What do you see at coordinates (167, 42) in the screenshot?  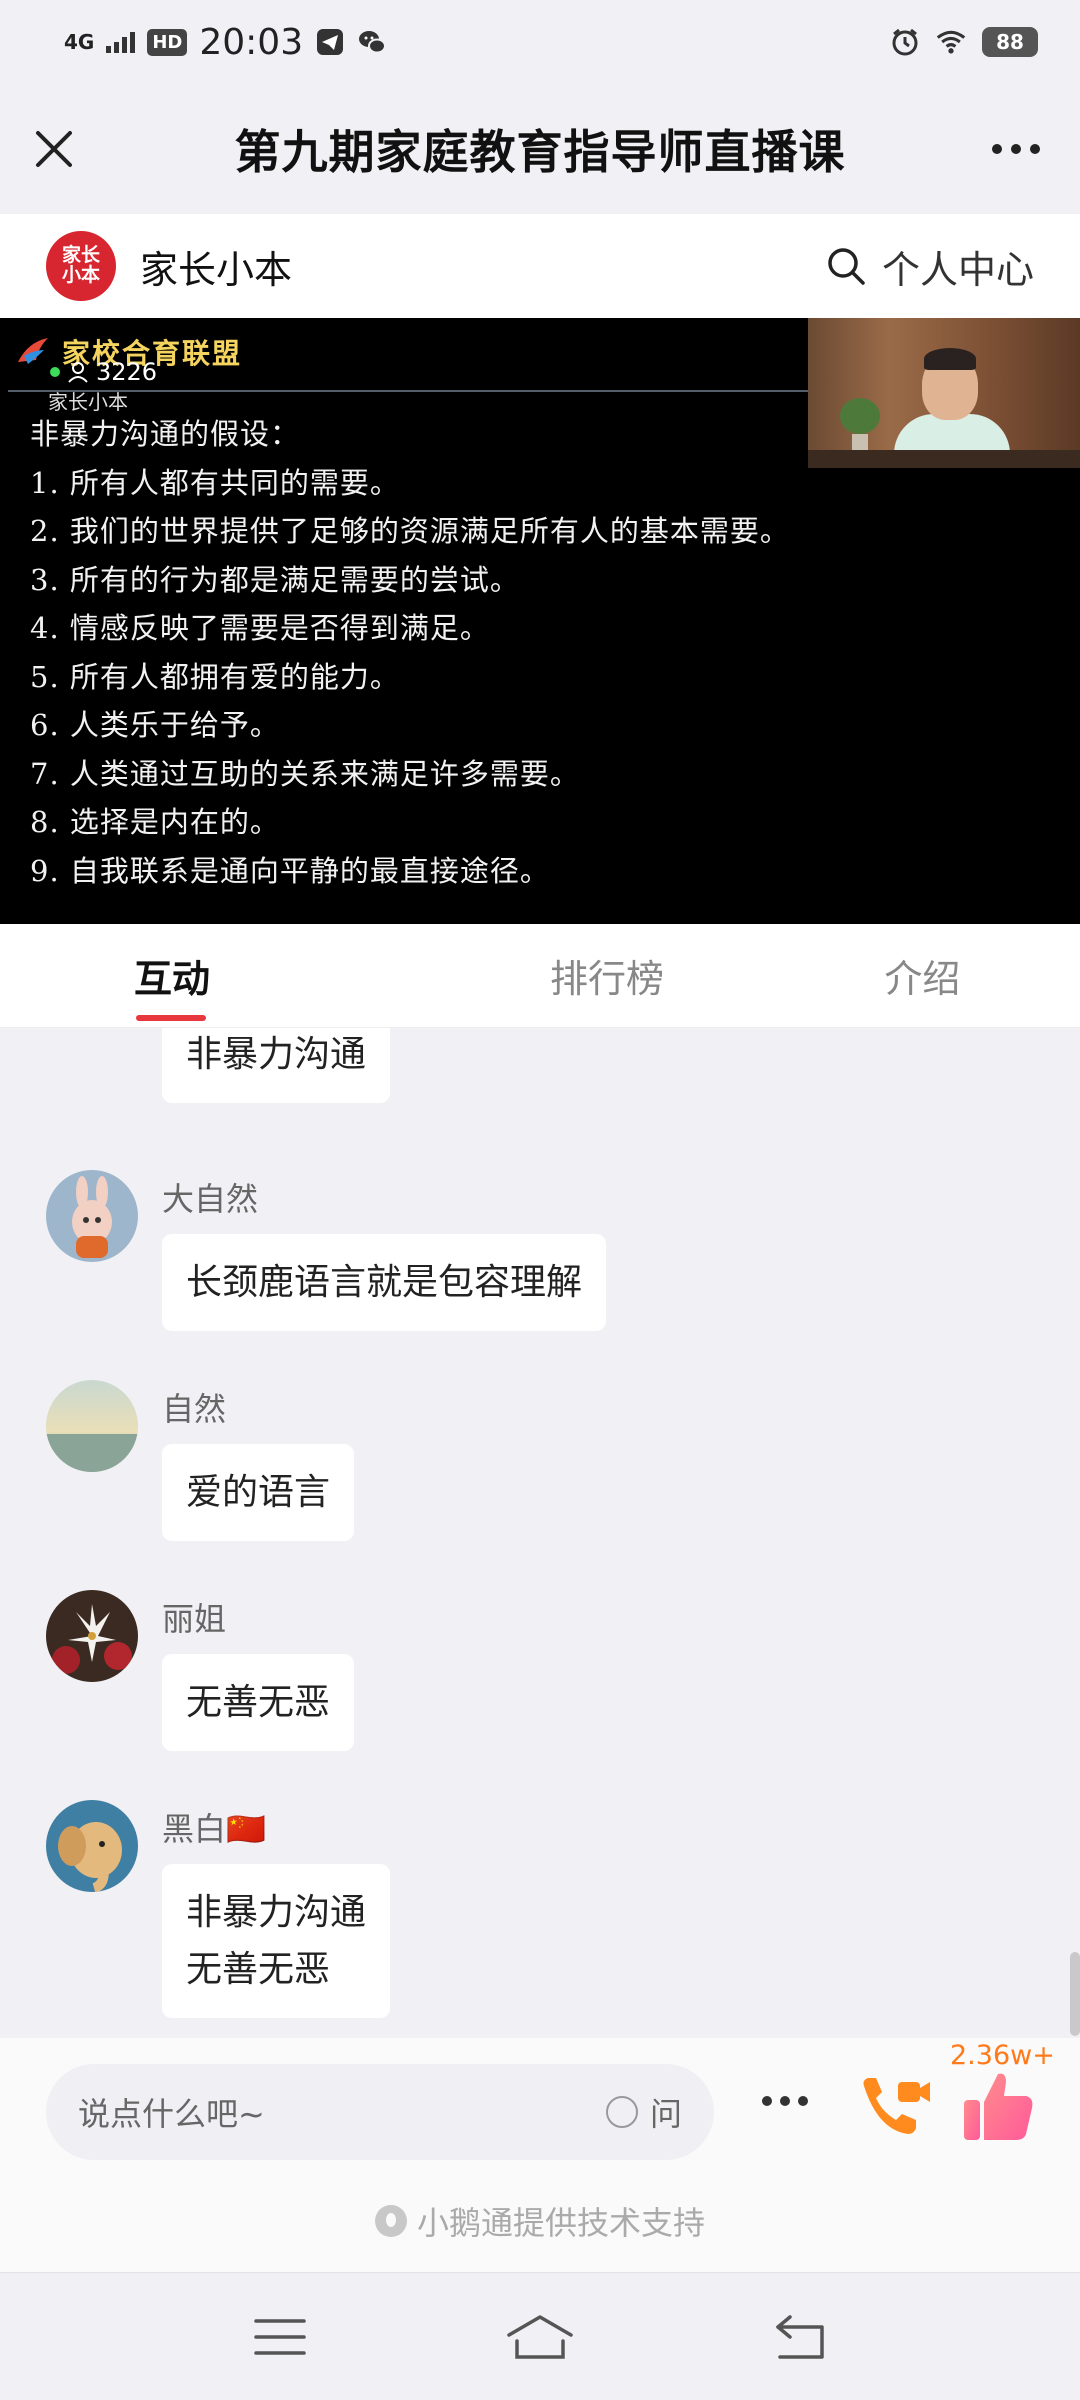 I see `hd-badge: HD` at bounding box center [167, 42].